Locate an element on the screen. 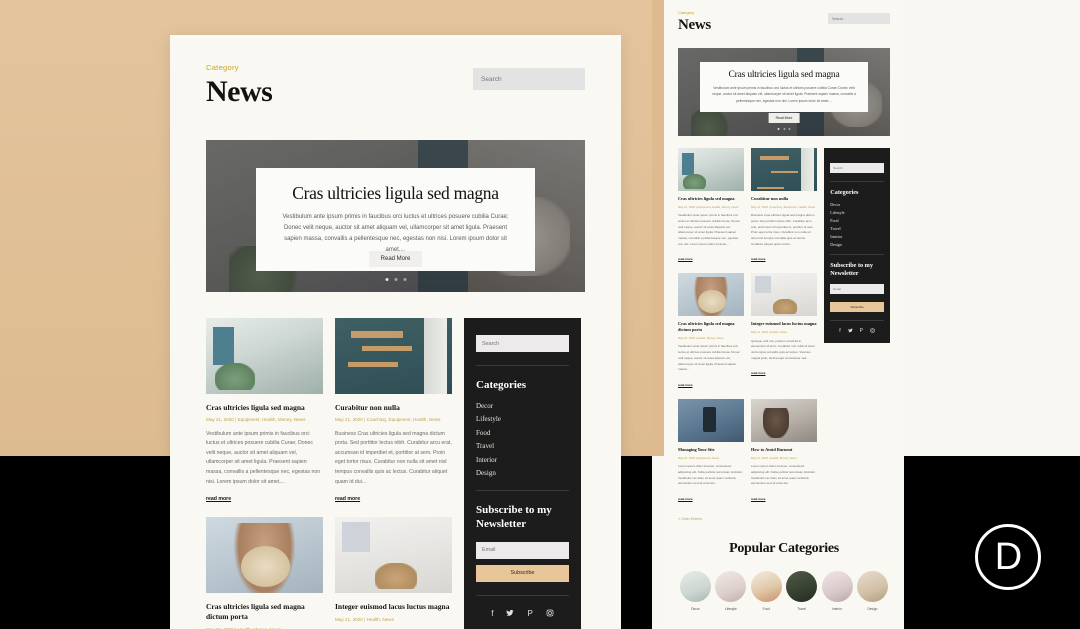 Image resolution: width=1080 pixels, height=629 pixels. popular-category-design: Design is located at coordinates (872, 590).